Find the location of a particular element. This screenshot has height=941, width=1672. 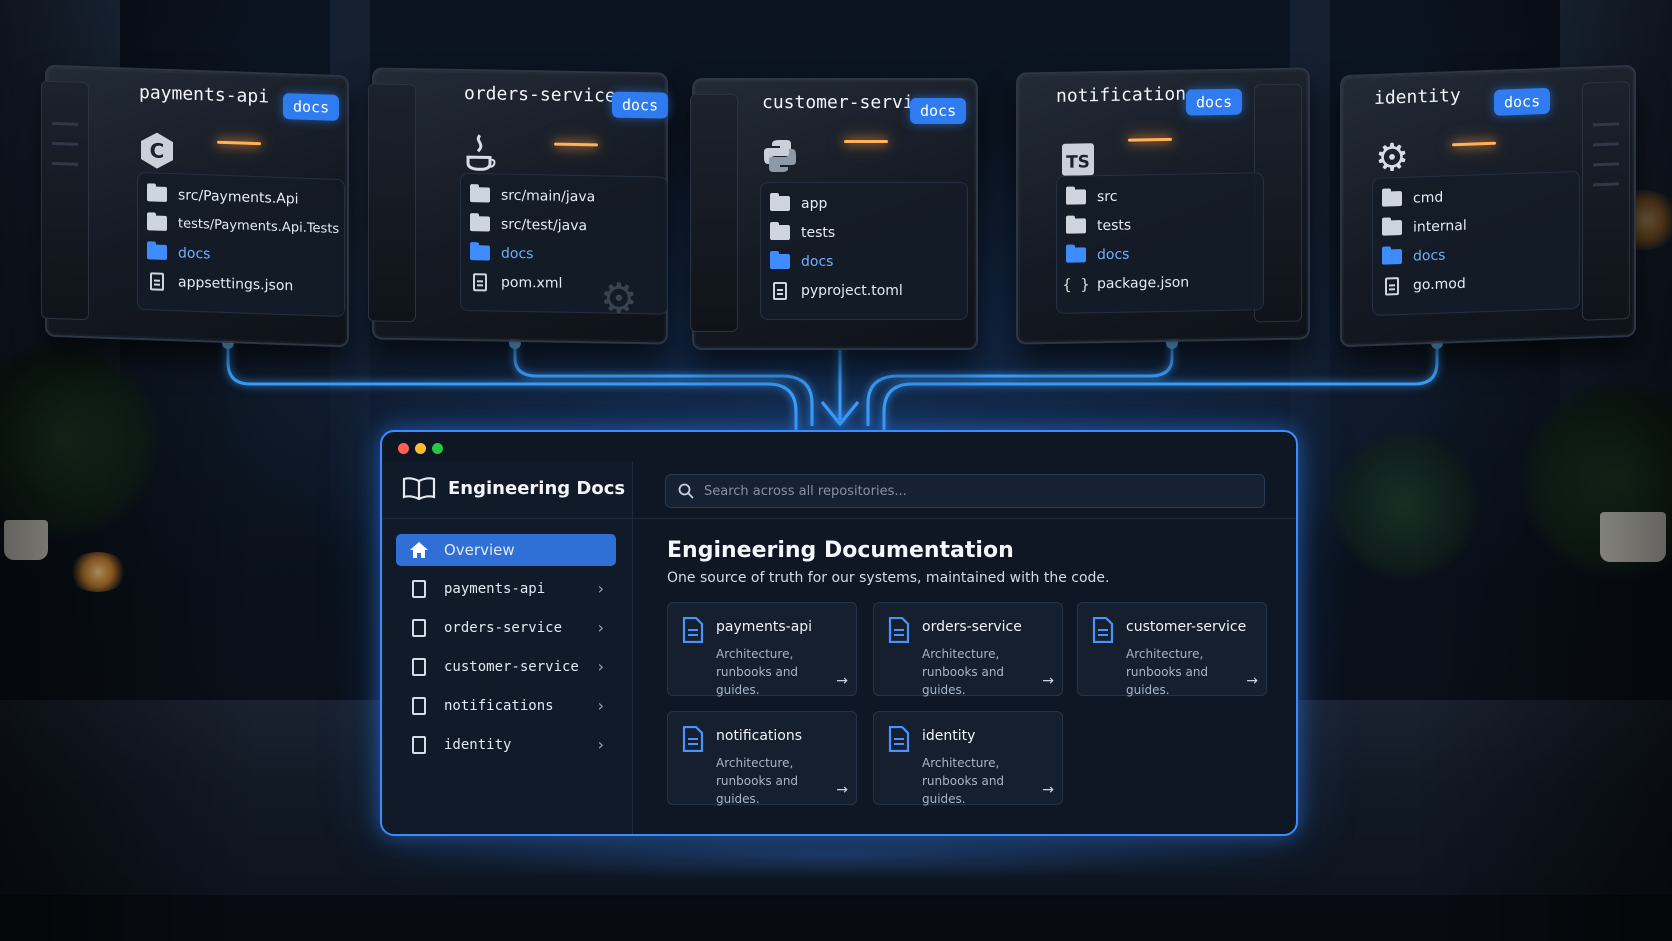

sidebar-item-customer-service: customer-service › is located at coordinates (506, 667).